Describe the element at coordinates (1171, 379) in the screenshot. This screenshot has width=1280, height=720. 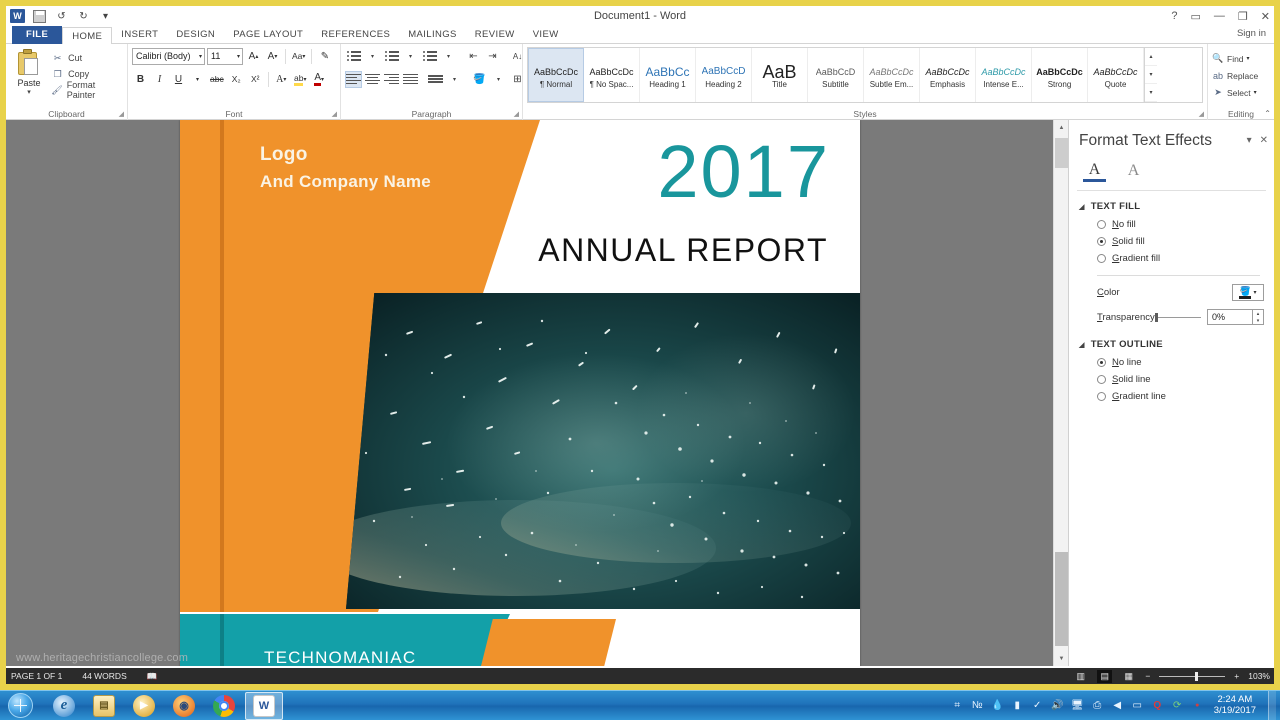
I see `radio-solid-line: Solid line` at that location.